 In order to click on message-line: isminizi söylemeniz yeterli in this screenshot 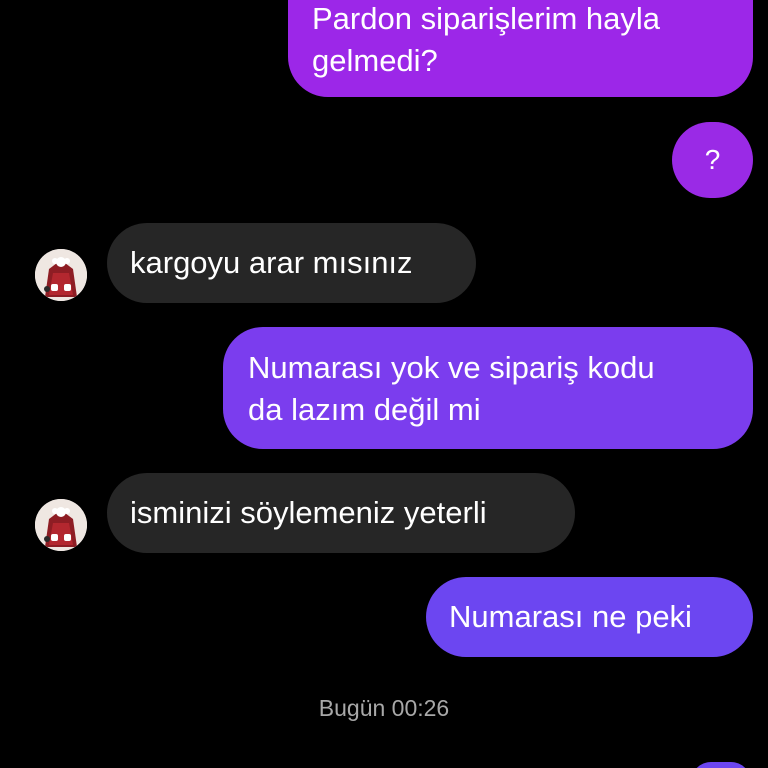, I will do `click(308, 512)`.